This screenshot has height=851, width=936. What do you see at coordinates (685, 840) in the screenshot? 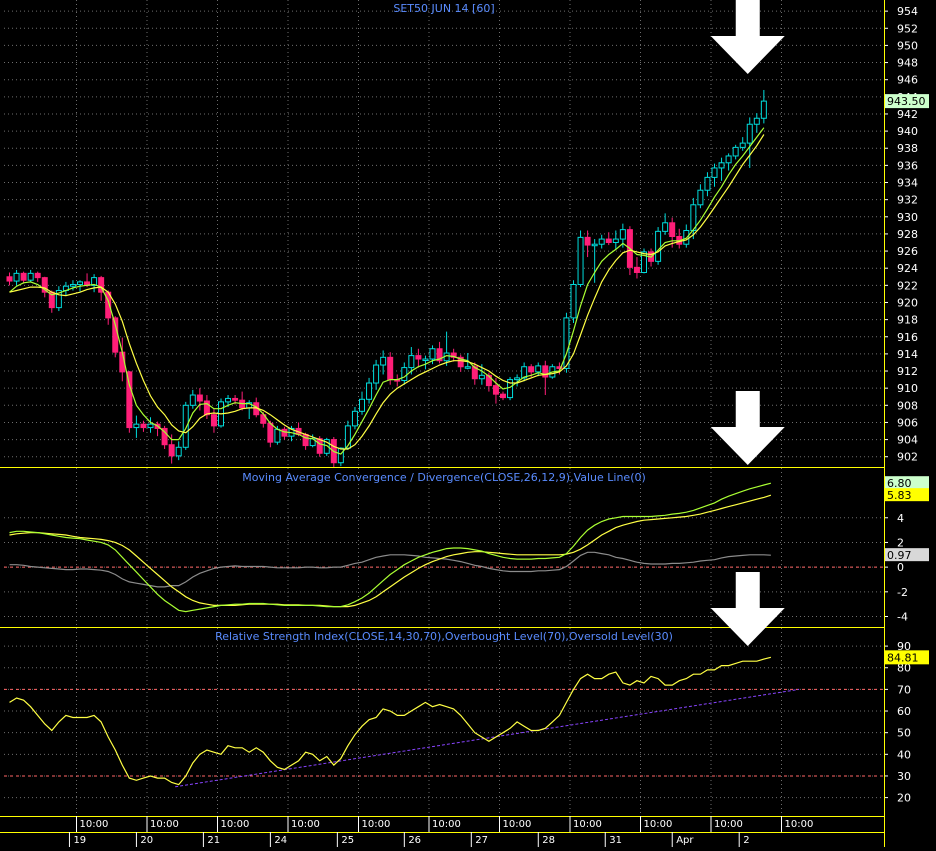
I see `x-day-label: Apr` at bounding box center [685, 840].